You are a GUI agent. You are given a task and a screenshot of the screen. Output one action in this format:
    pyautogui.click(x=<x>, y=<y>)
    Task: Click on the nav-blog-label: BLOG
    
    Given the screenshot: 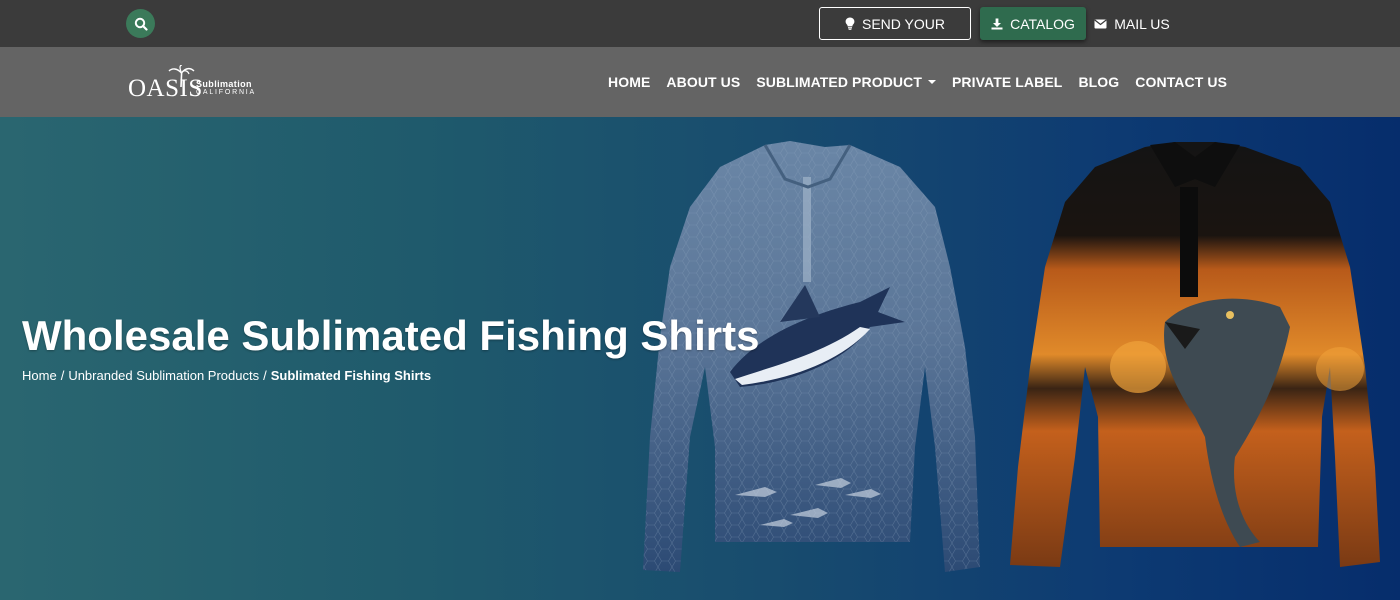 What is the action you would take?
    pyautogui.click(x=1099, y=82)
    